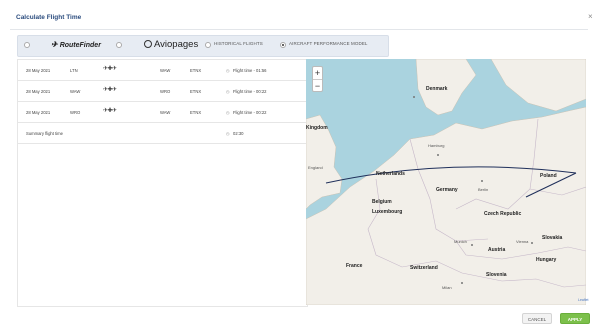 Image resolution: width=598 pixels, height=327 pixels. Describe the element at coordinates (497, 250) in the screenshot. I see `map-label-austria: Austria` at that location.